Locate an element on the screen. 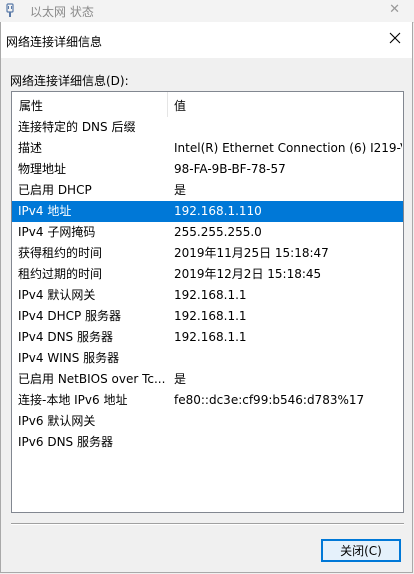 The image size is (414, 574). details-section-label: 网络连接详细信息(D): is located at coordinates (69, 81).